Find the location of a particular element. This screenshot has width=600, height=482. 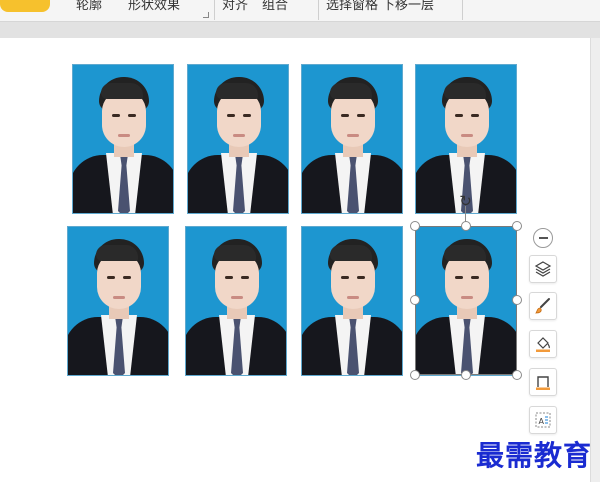

ribbon-group-button: 组合 is located at coordinates (275, 6).